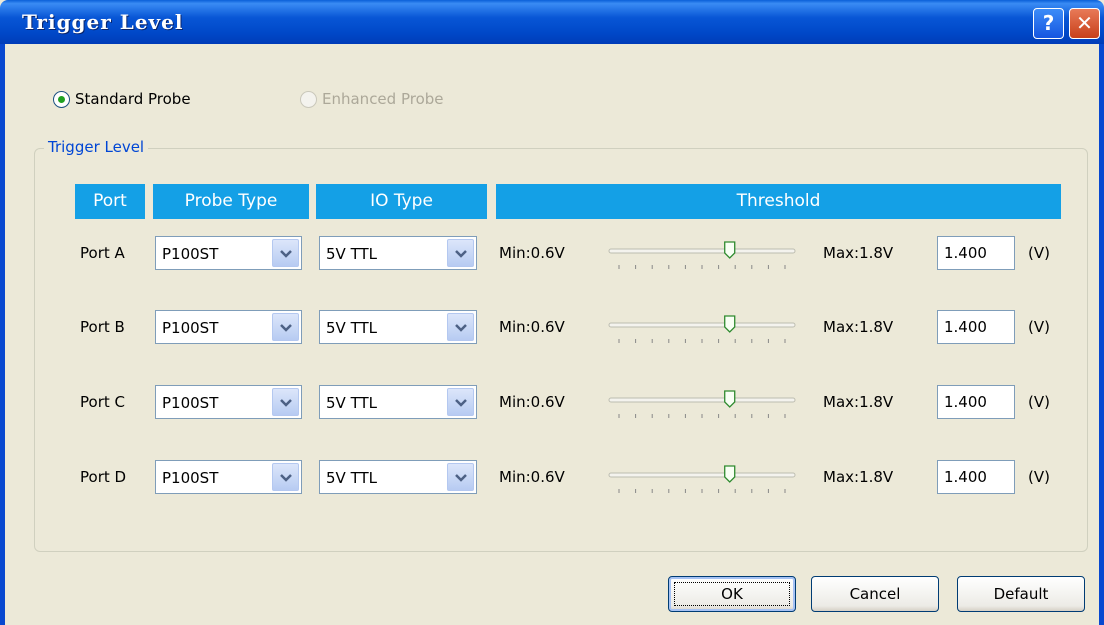 The height and width of the screenshot is (625, 1104). Describe the element at coordinates (398, 253) in the screenshot. I see `port-a-io-type-select: 5V TTL` at that location.